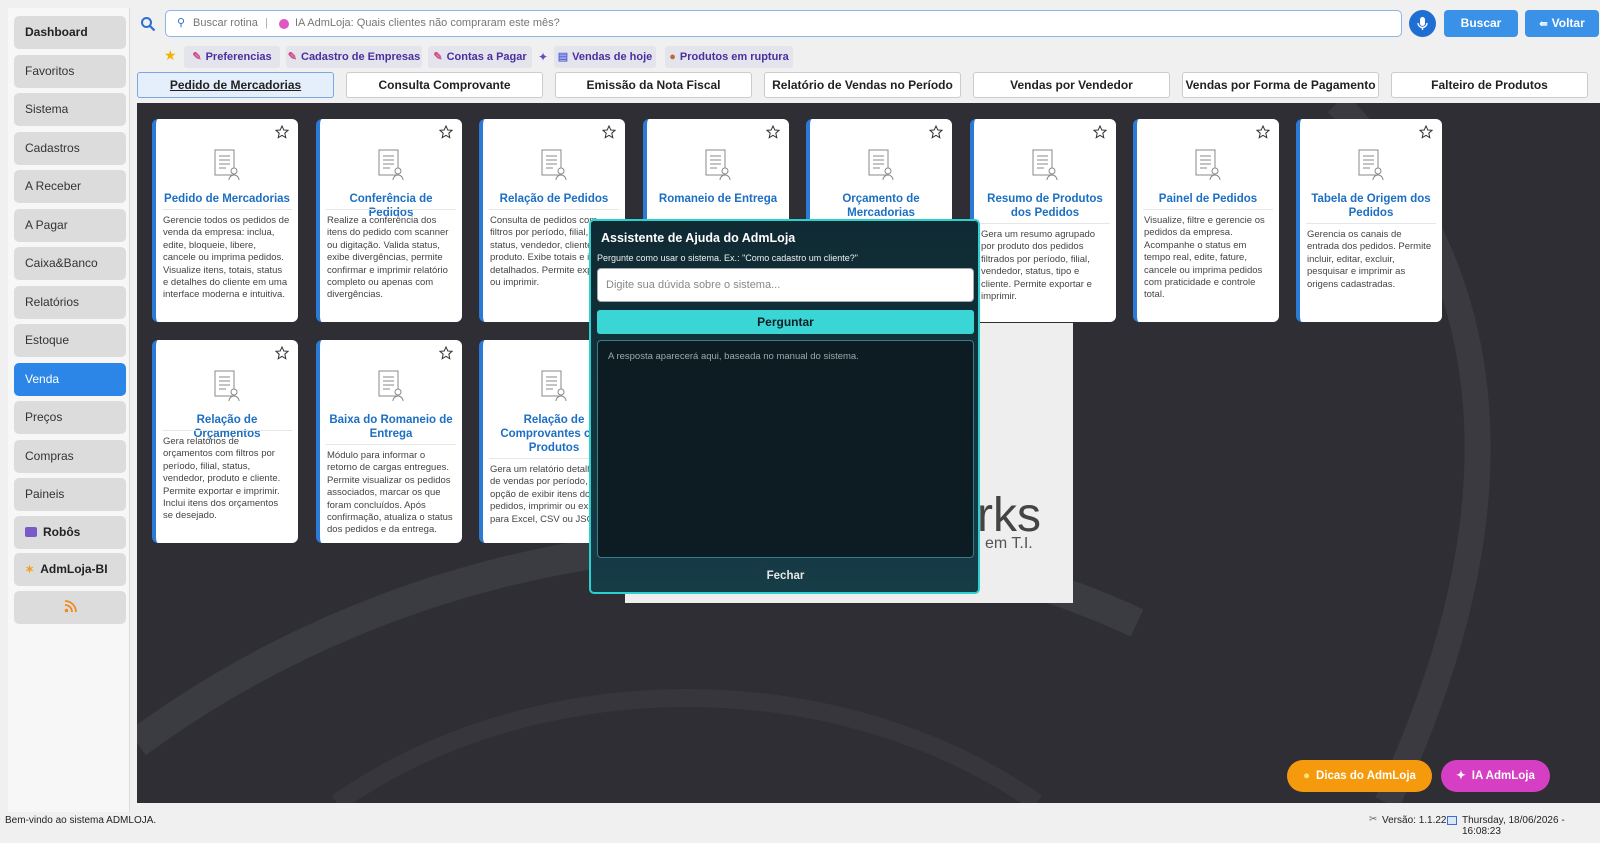  What do you see at coordinates (1481, 23) in the screenshot?
I see `search-button: Buscar` at bounding box center [1481, 23].